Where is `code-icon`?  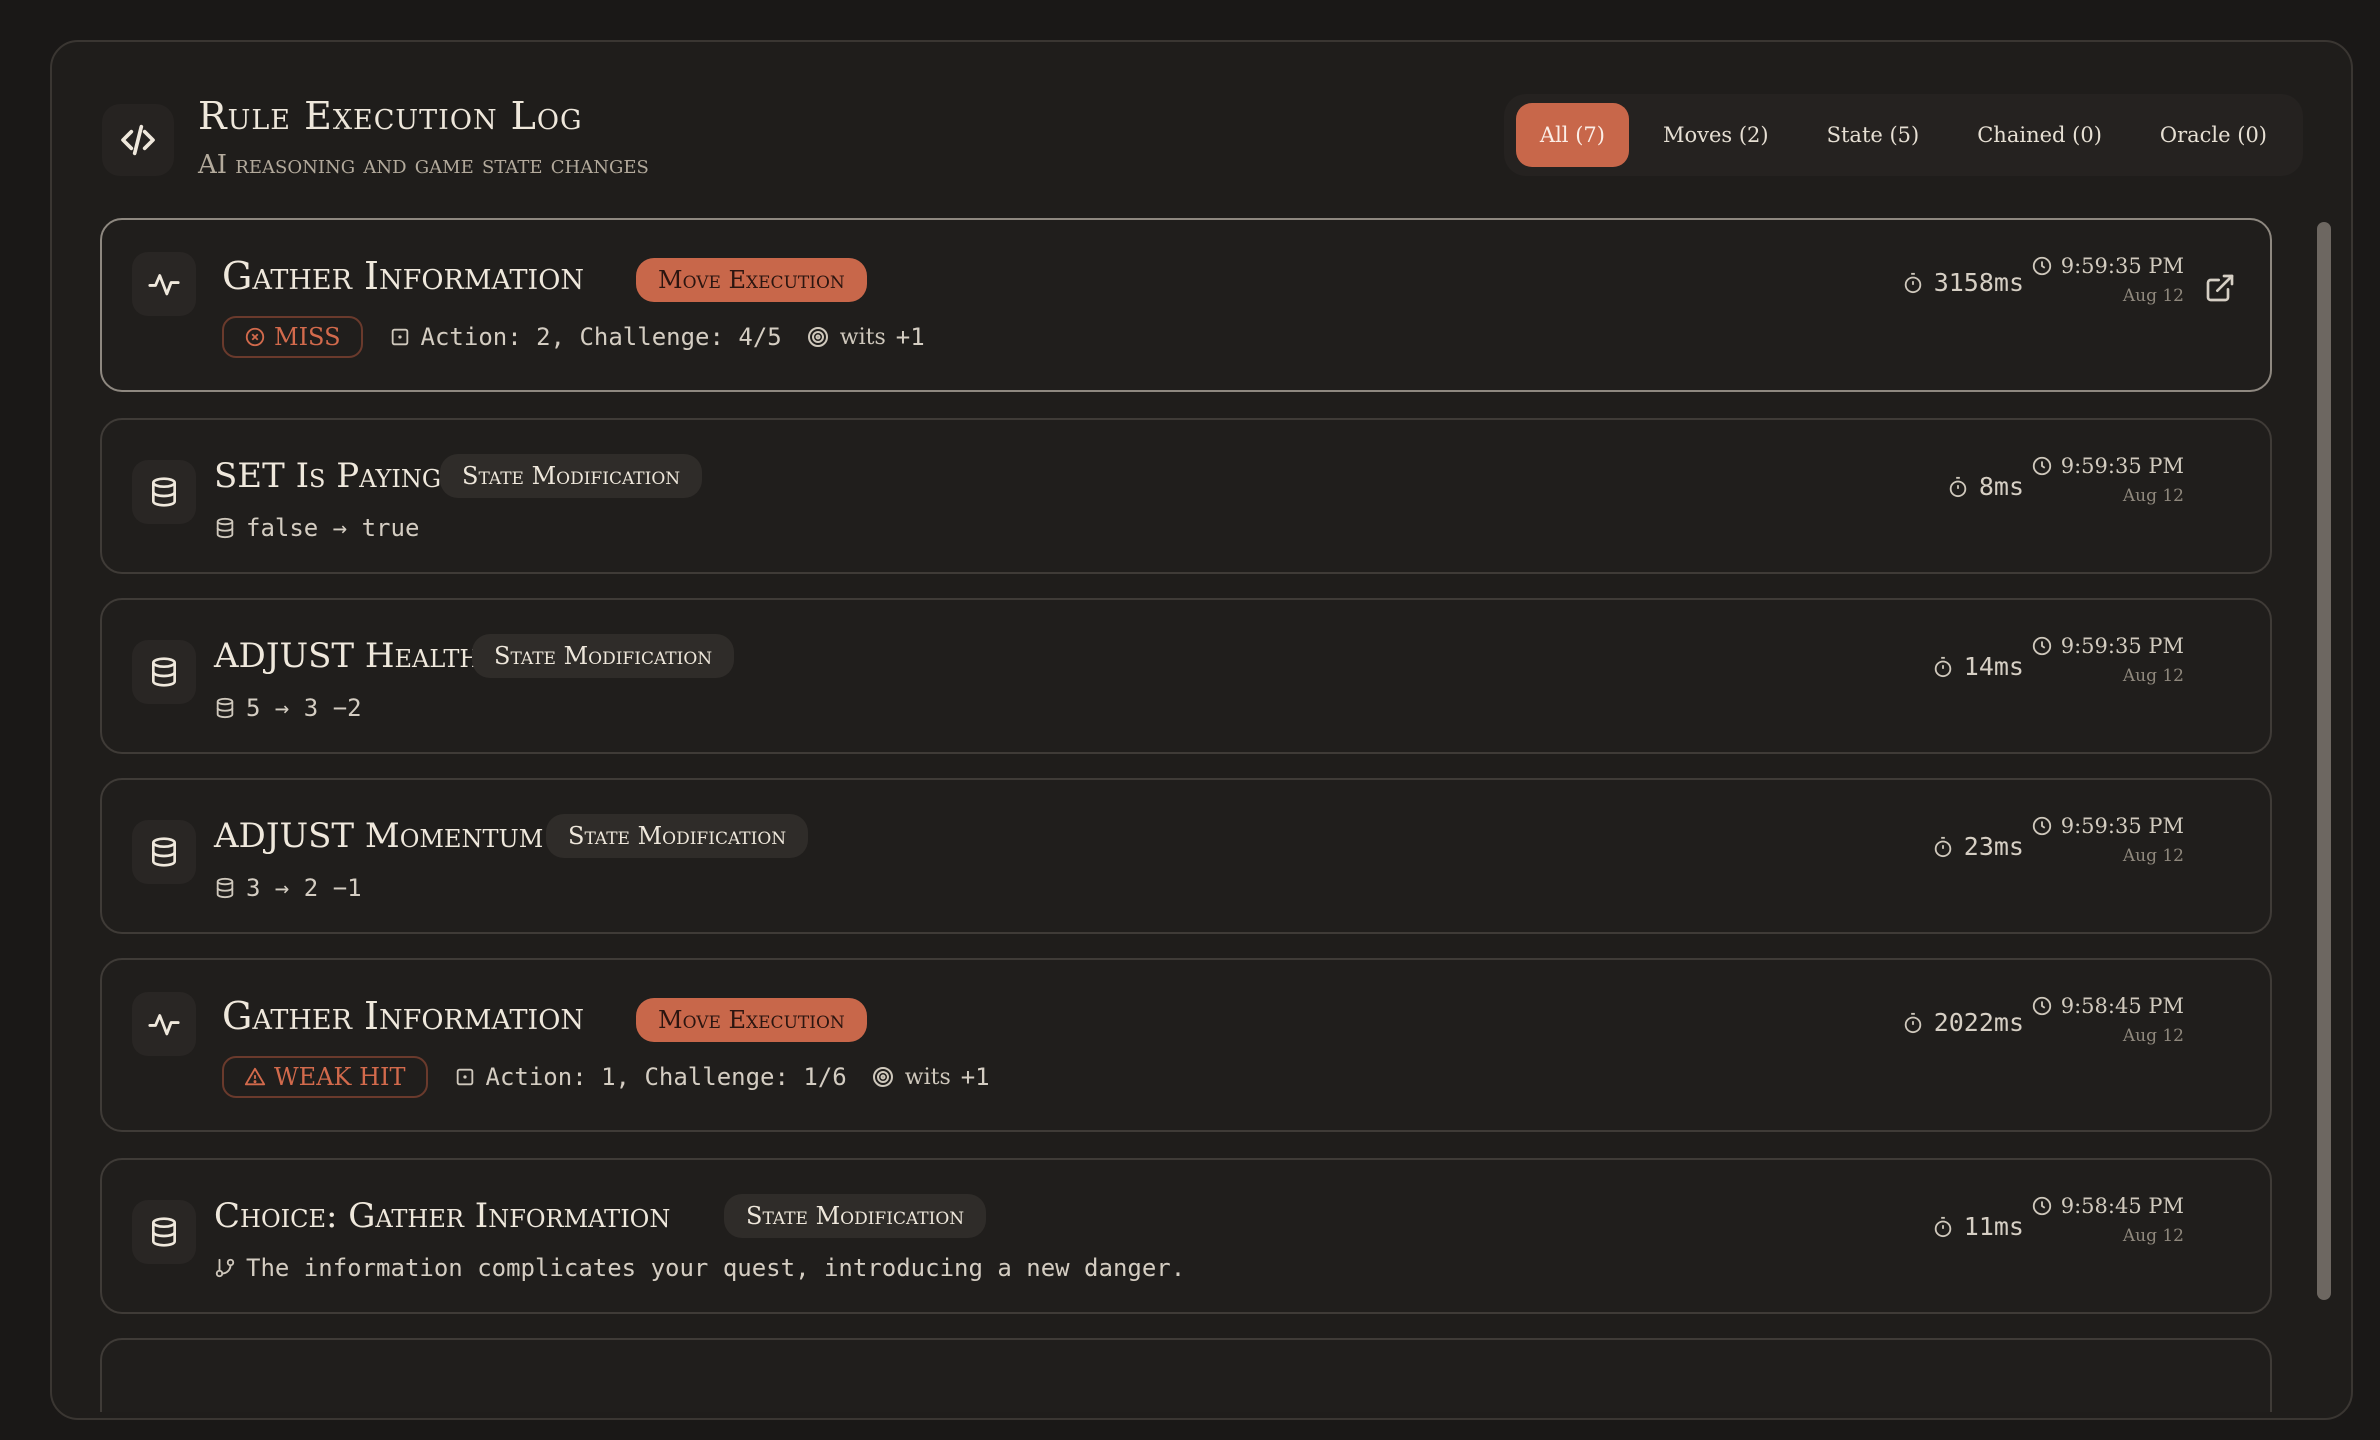
code-icon is located at coordinates (138, 140).